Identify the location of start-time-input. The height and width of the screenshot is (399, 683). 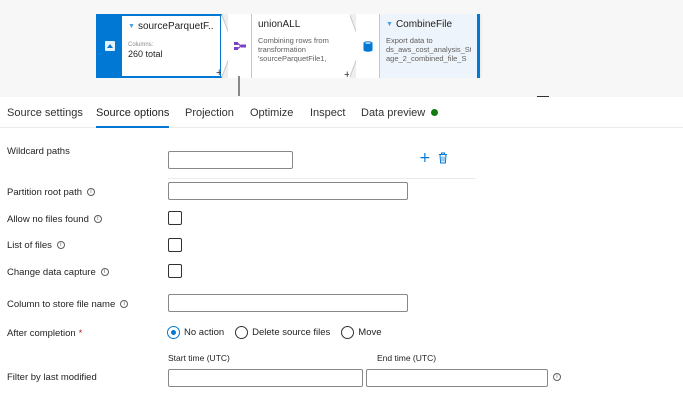
(265, 378).